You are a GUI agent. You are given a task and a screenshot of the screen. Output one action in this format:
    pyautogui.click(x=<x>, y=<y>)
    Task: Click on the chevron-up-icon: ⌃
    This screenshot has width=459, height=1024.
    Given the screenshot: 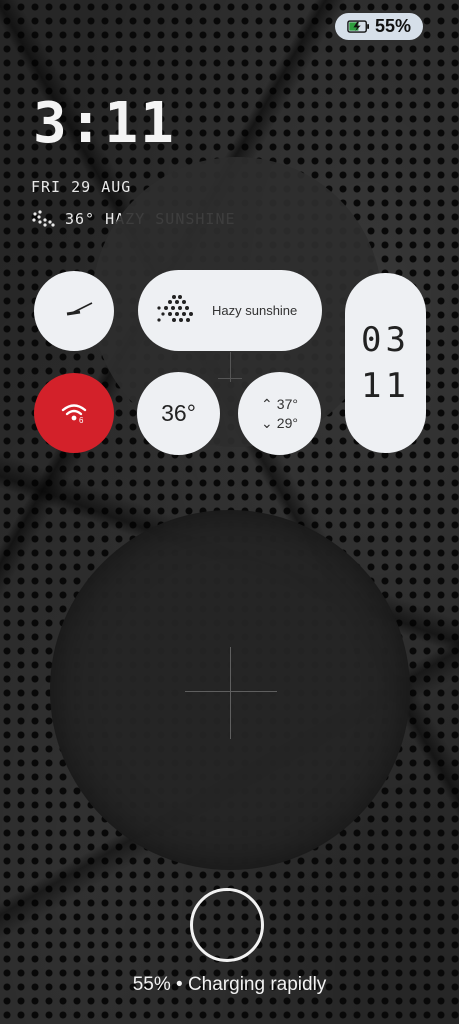 What is the action you would take?
    pyautogui.click(x=267, y=403)
    